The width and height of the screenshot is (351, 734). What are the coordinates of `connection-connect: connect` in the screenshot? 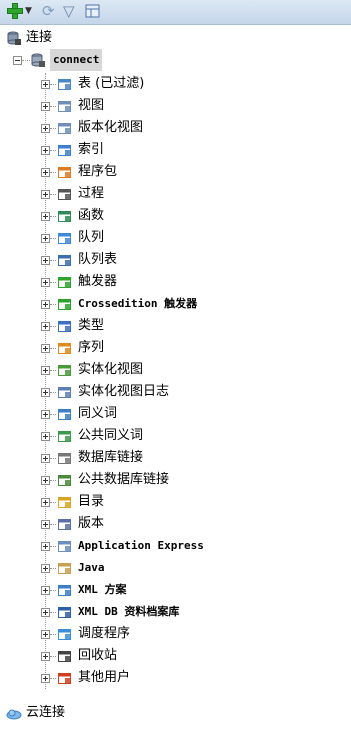 It's located at (175, 60).